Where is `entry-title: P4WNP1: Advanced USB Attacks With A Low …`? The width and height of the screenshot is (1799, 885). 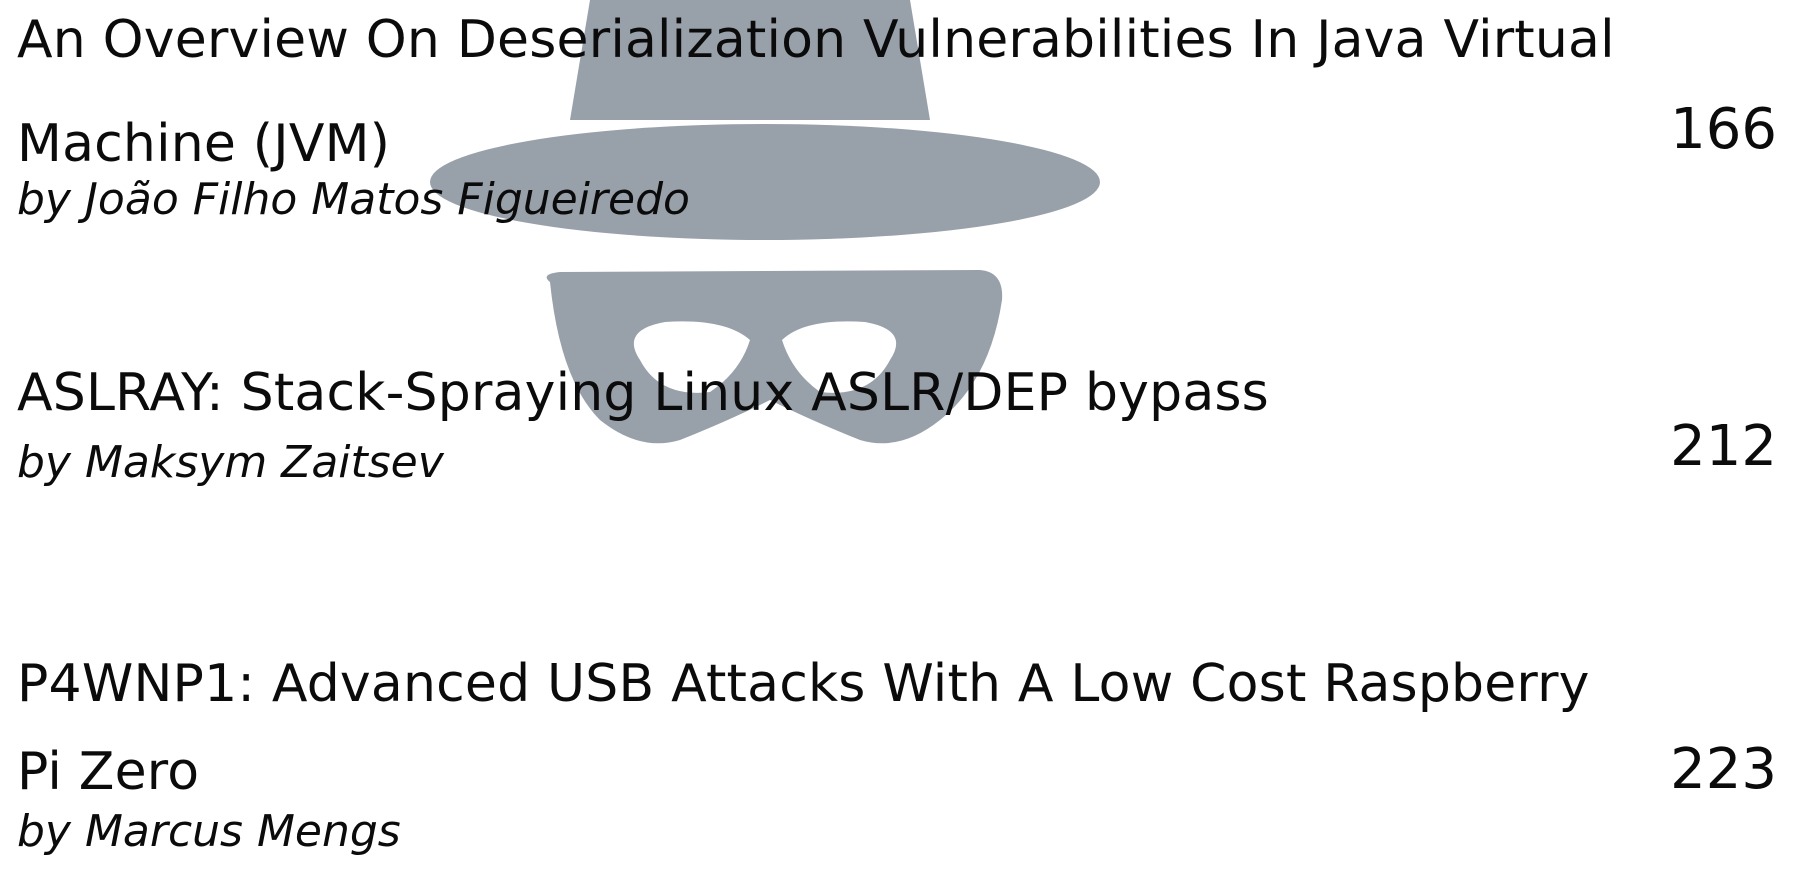
entry-title: P4WNP1: Advanced USB Attacks With A Low … is located at coordinates (803, 728).